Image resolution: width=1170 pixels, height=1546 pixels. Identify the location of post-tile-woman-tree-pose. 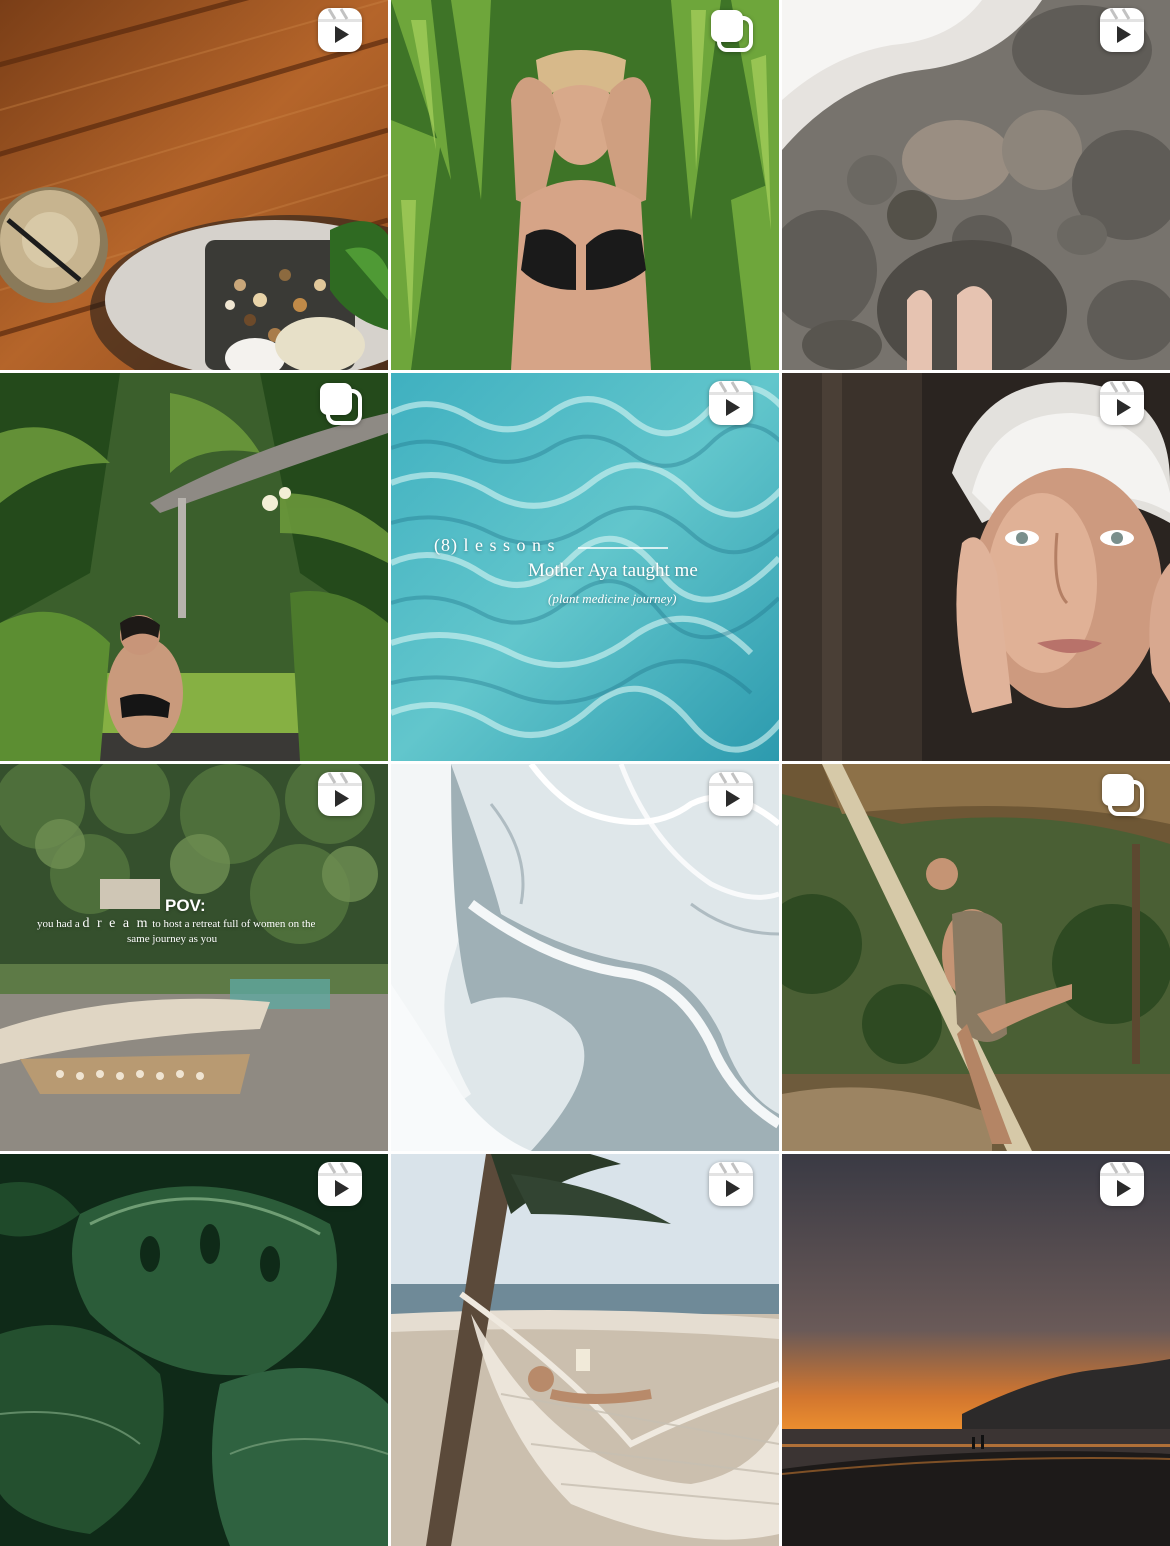
(976, 957).